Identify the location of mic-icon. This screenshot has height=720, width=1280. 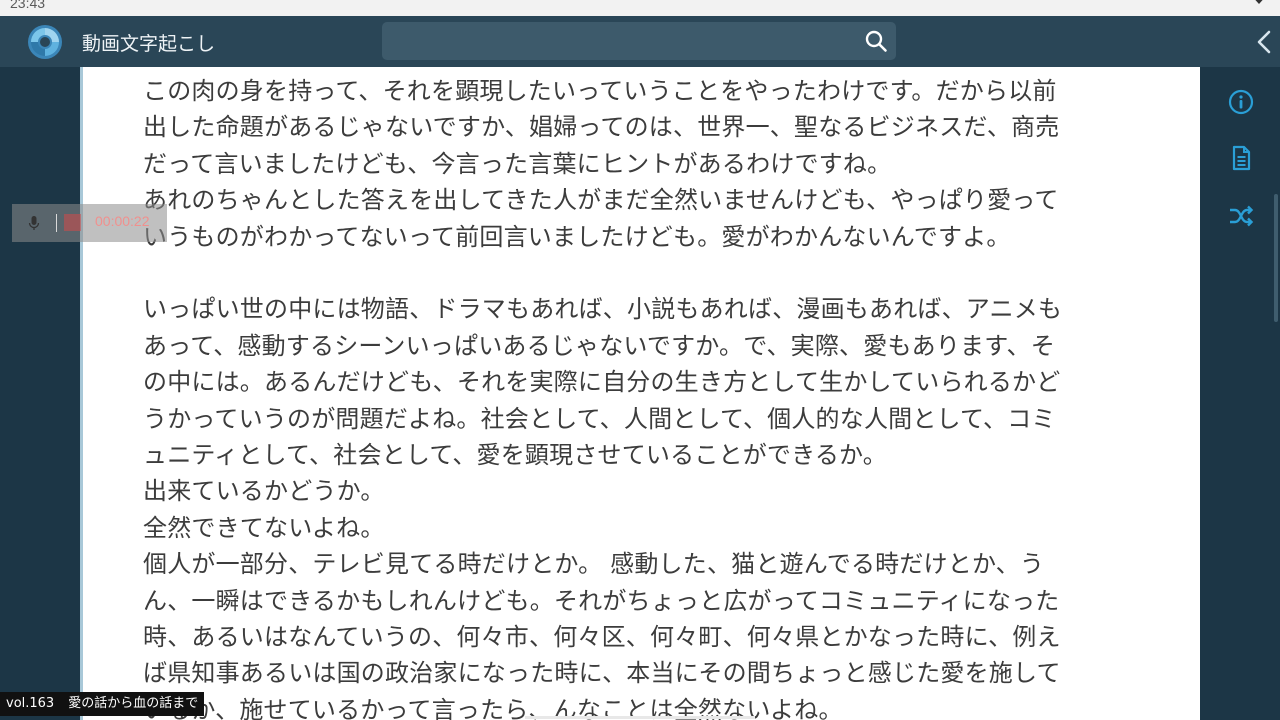
(34, 223).